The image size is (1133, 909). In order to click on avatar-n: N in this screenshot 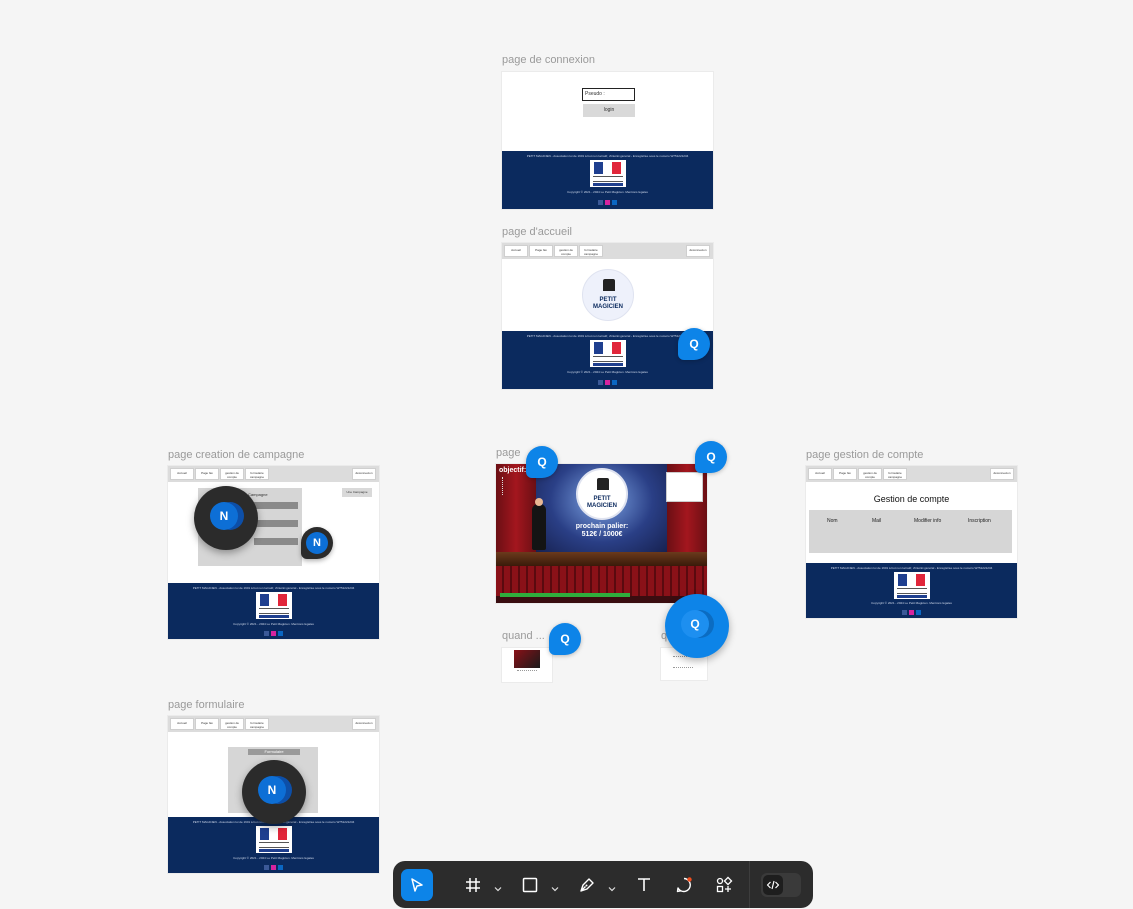, I will do `click(224, 516)`.